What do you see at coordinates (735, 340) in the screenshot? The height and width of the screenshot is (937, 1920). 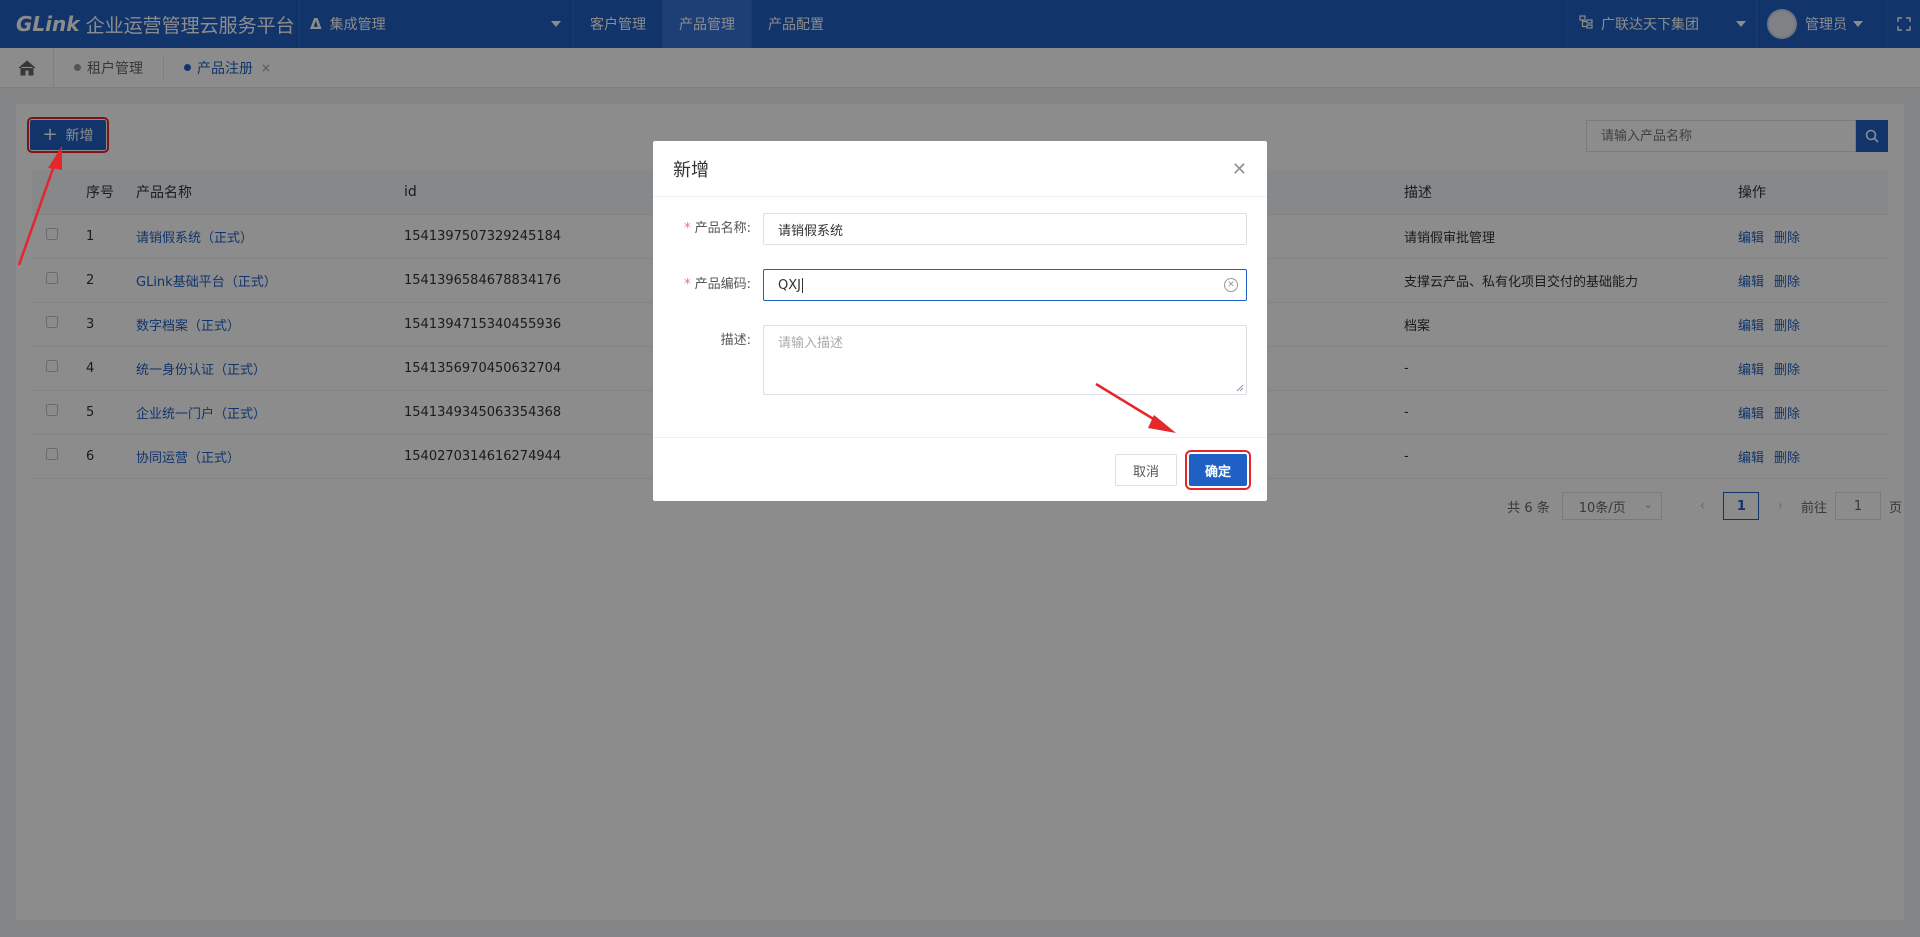 I see `label-text: 描述:` at bounding box center [735, 340].